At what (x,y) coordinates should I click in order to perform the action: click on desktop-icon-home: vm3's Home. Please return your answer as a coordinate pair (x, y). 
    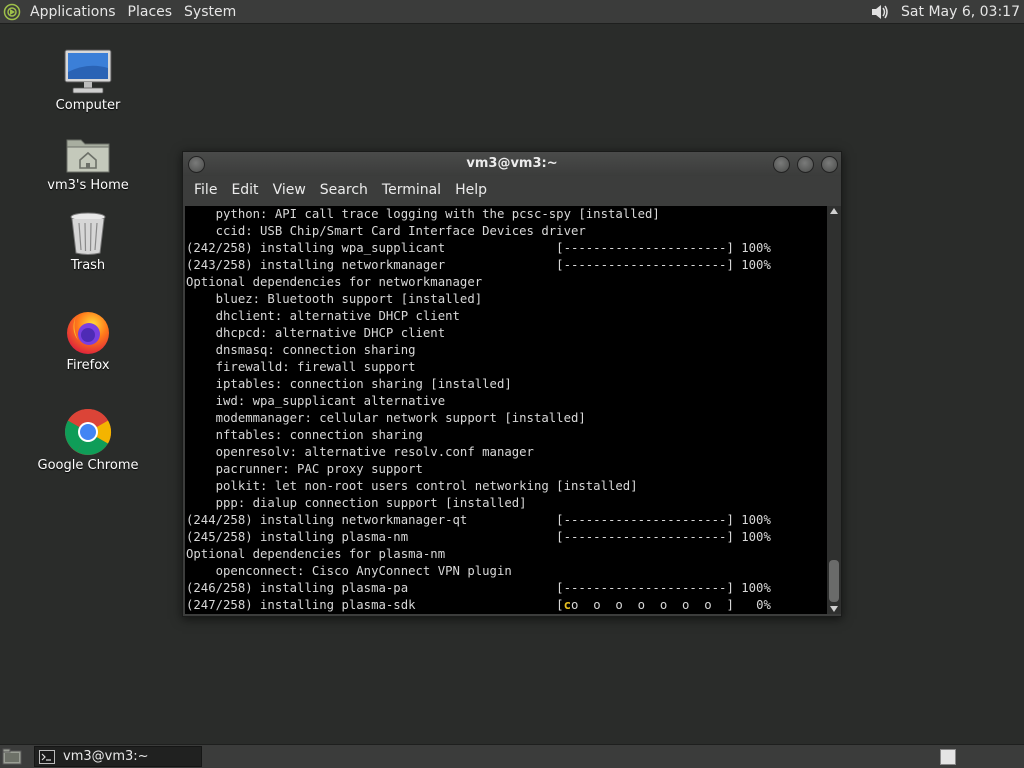
    Looking at the image, I should click on (88, 159).